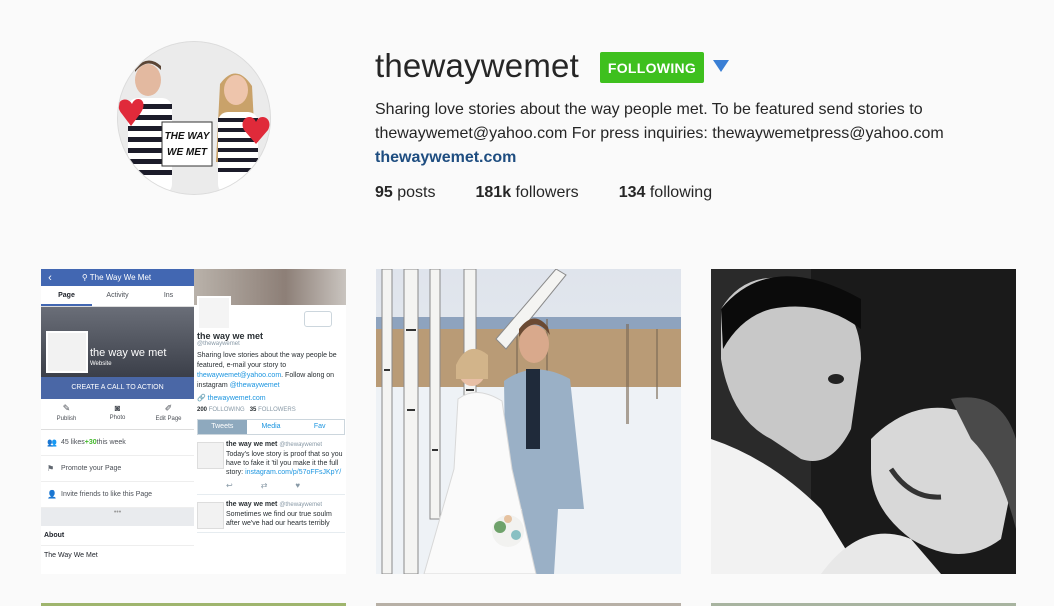  What do you see at coordinates (318, 319) in the screenshot?
I see `tw-edit-button` at bounding box center [318, 319].